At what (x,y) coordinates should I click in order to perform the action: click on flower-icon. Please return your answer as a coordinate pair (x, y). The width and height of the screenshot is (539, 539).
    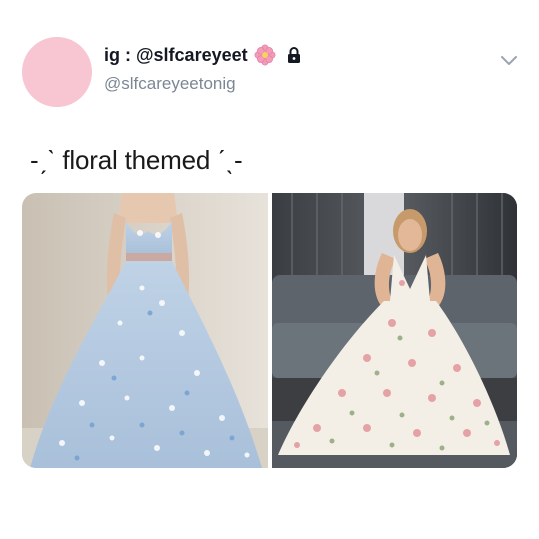
    Looking at the image, I should click on (265, 55).